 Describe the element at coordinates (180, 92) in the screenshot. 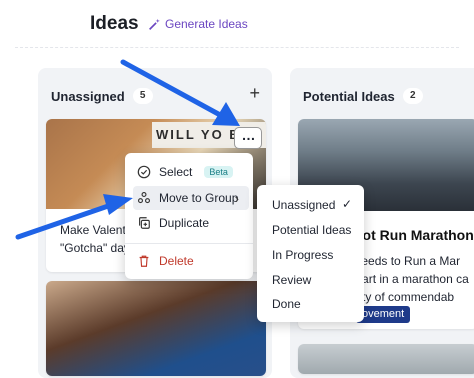

I see `arrow-to-more-button` at that location.